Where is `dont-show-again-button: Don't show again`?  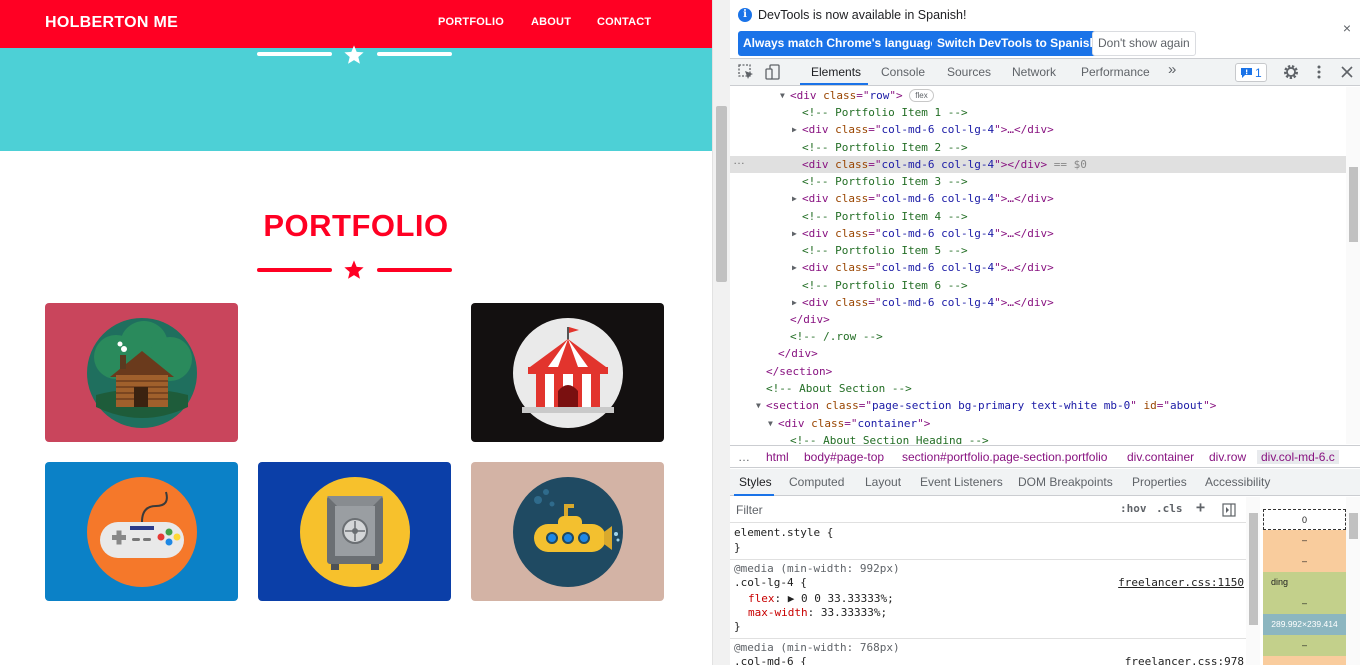 dont-show-again-button: Don't show again is located at coordinates (1144, 43).